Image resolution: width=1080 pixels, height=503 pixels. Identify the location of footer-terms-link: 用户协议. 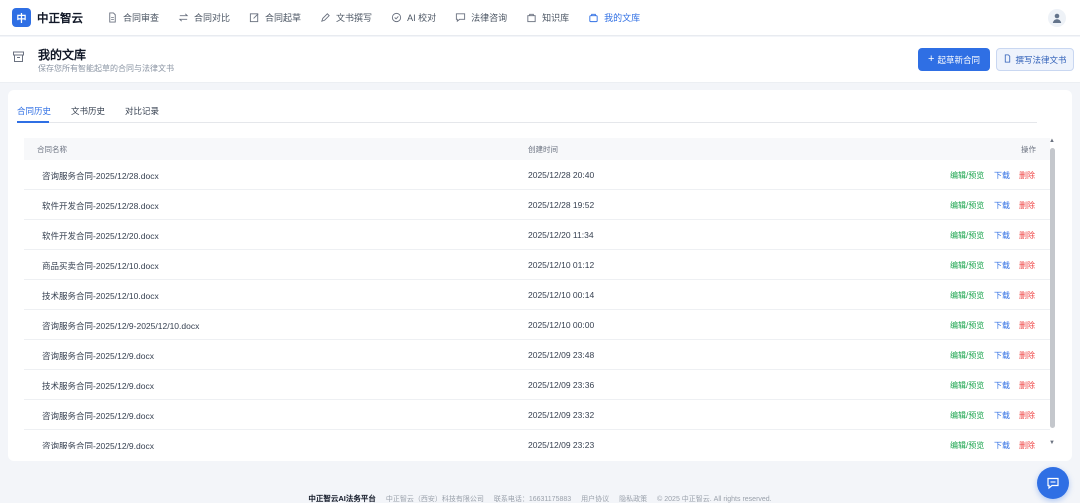
(595, 498).